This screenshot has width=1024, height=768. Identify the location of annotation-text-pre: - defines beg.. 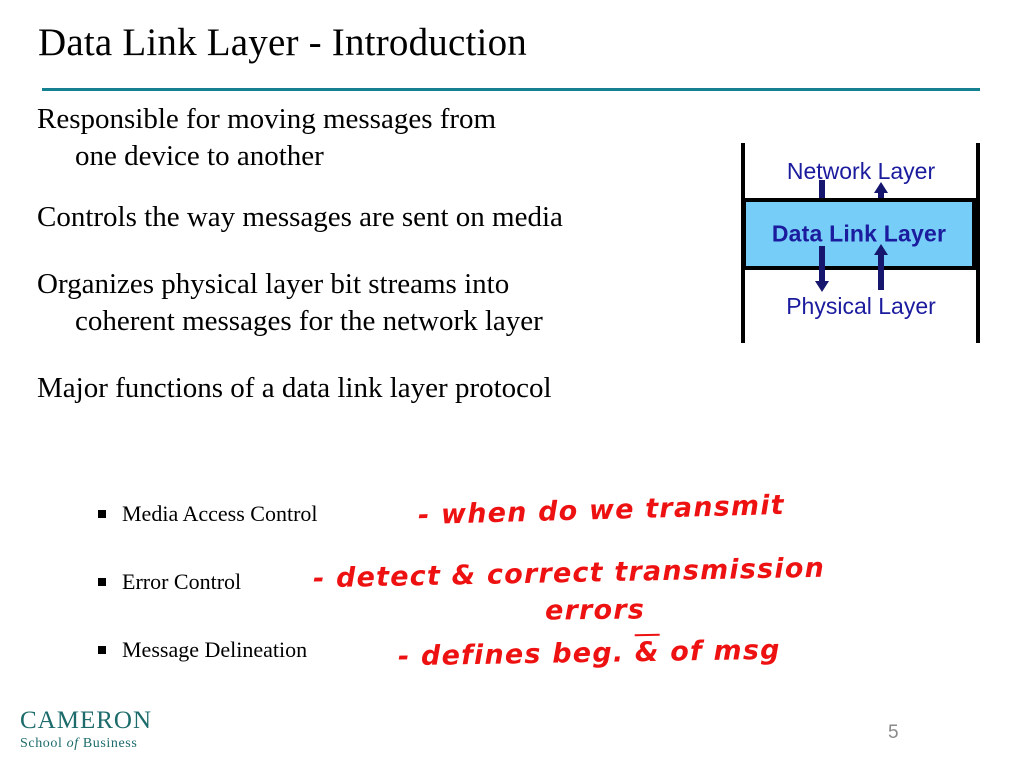
(516, 655).